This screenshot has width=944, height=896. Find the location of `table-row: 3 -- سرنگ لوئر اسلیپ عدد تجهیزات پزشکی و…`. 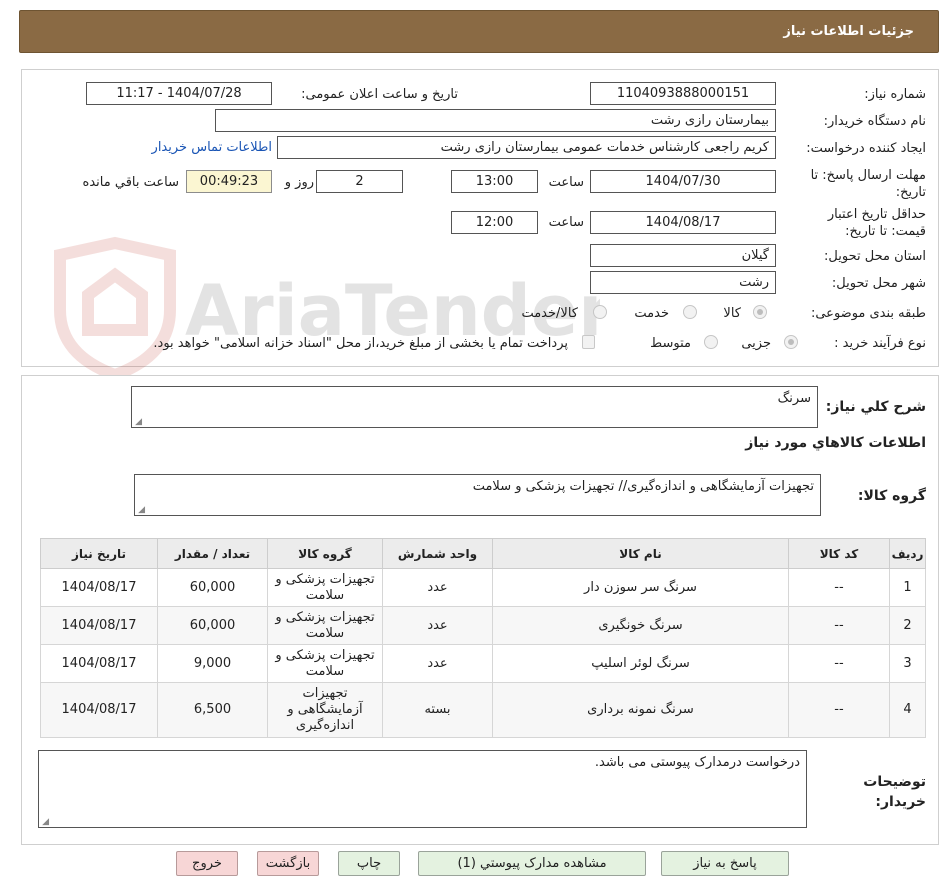

table-row: 3 -- سرنگ لوئر اسلیپ عدد تجهیزات پزشکی و… is located at coordinates (483, 663).